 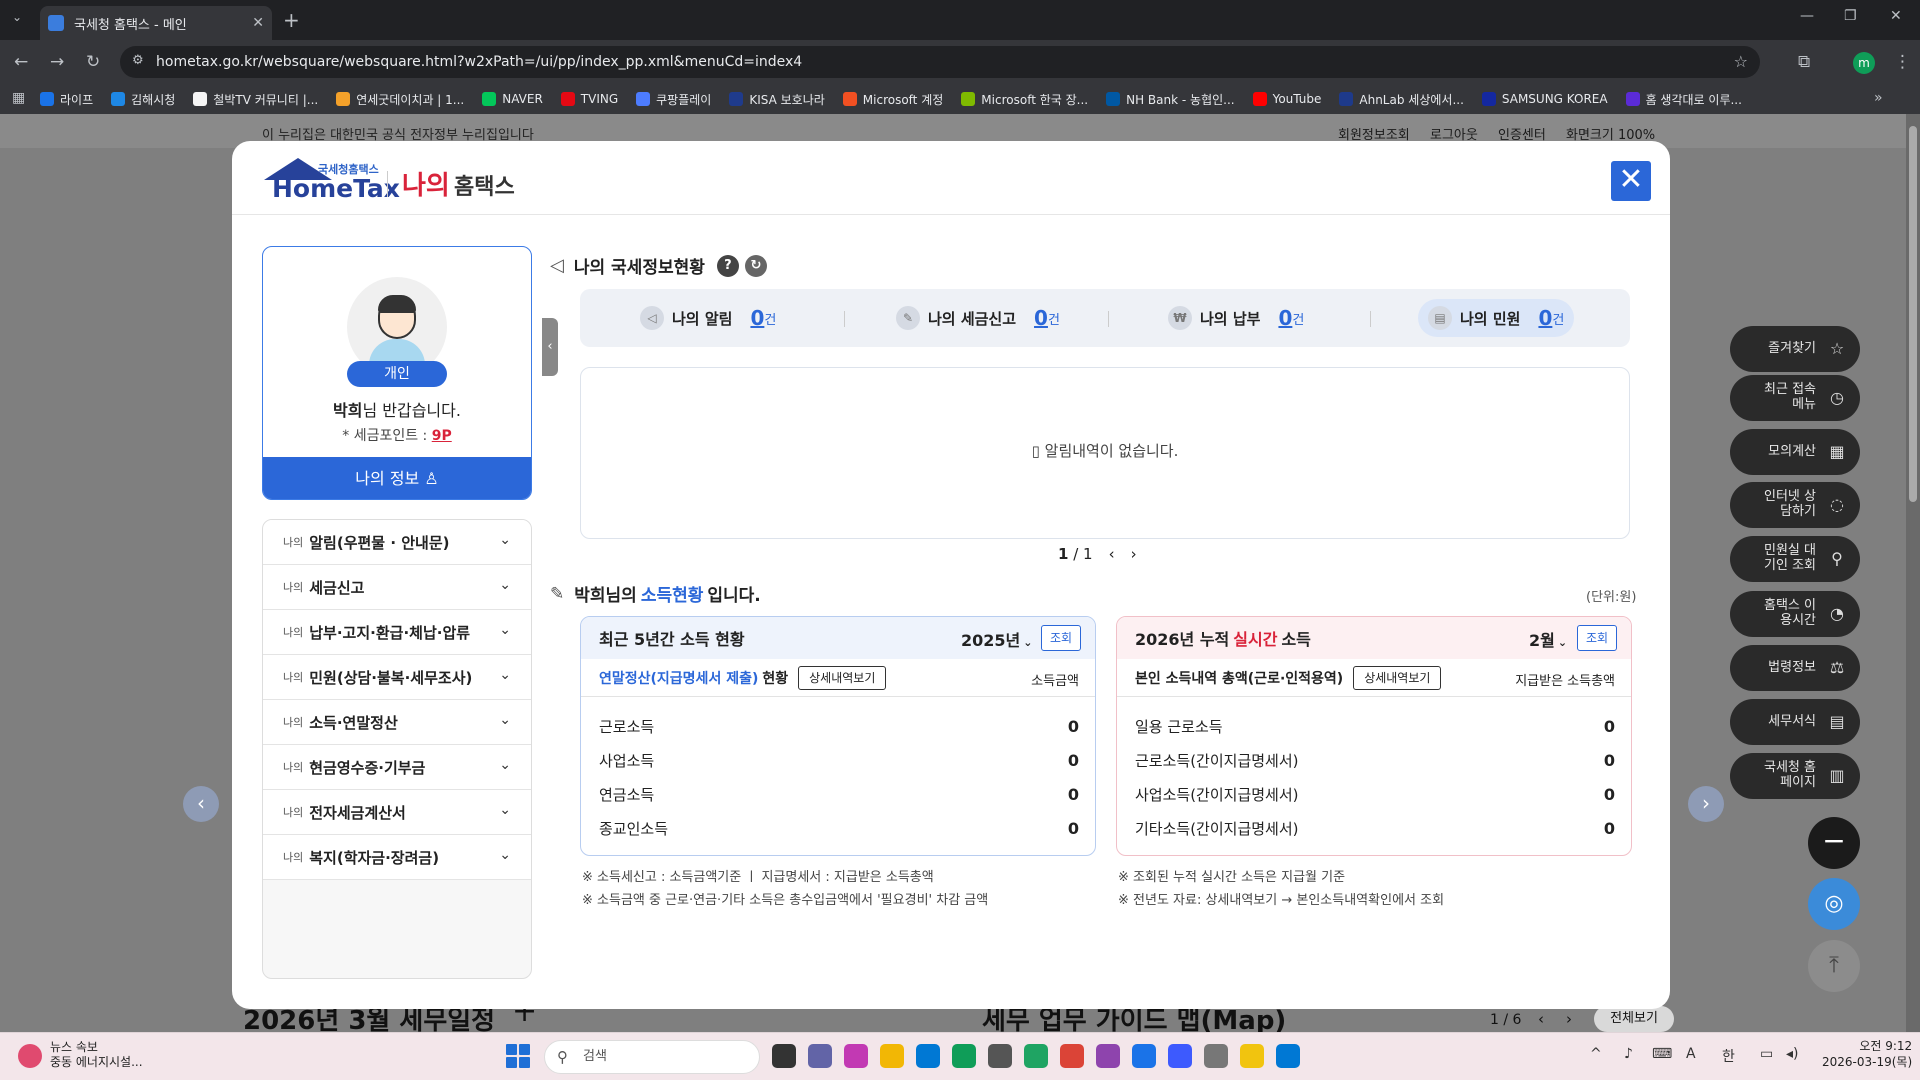 I want to click on my-menu-item: 나의 전자세금계산서 ⌄, so click(x=397, y=812).